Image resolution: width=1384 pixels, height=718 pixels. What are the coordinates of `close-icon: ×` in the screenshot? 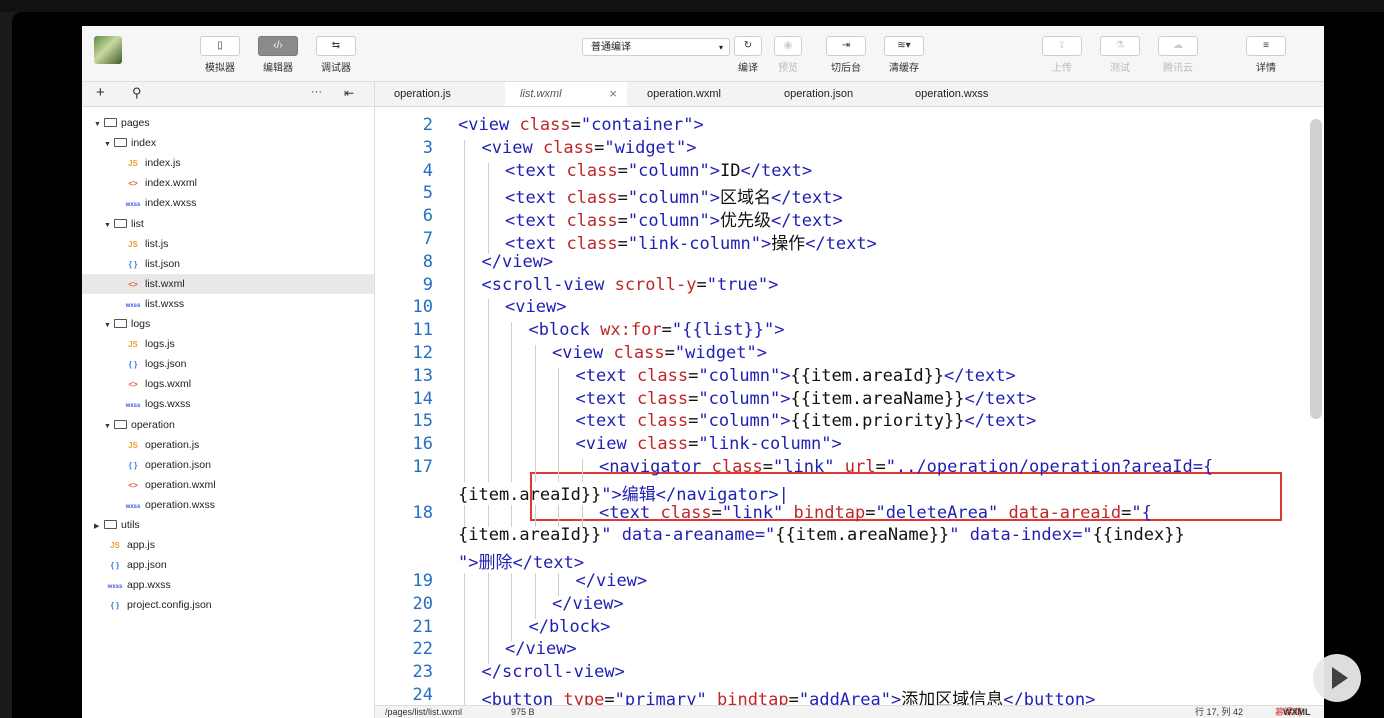 It's located at (613, 94).